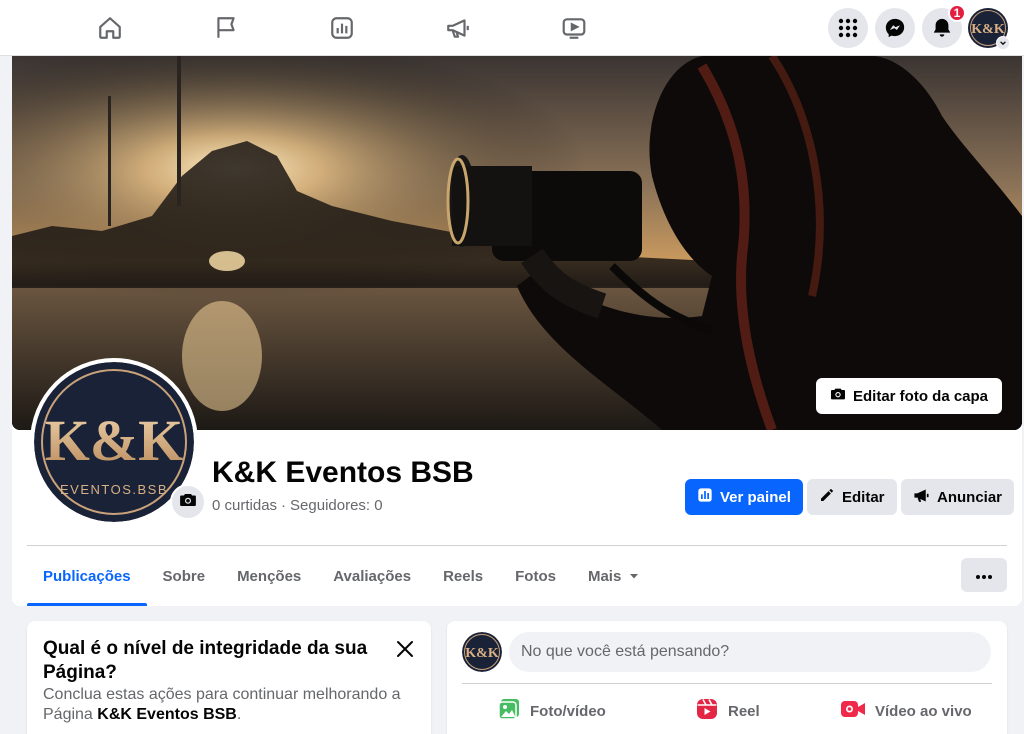 This screenshot has width=1024, height=734. Describe the element at coordinates (110, 28) in the screenshot. I see `home-icon` at that location.